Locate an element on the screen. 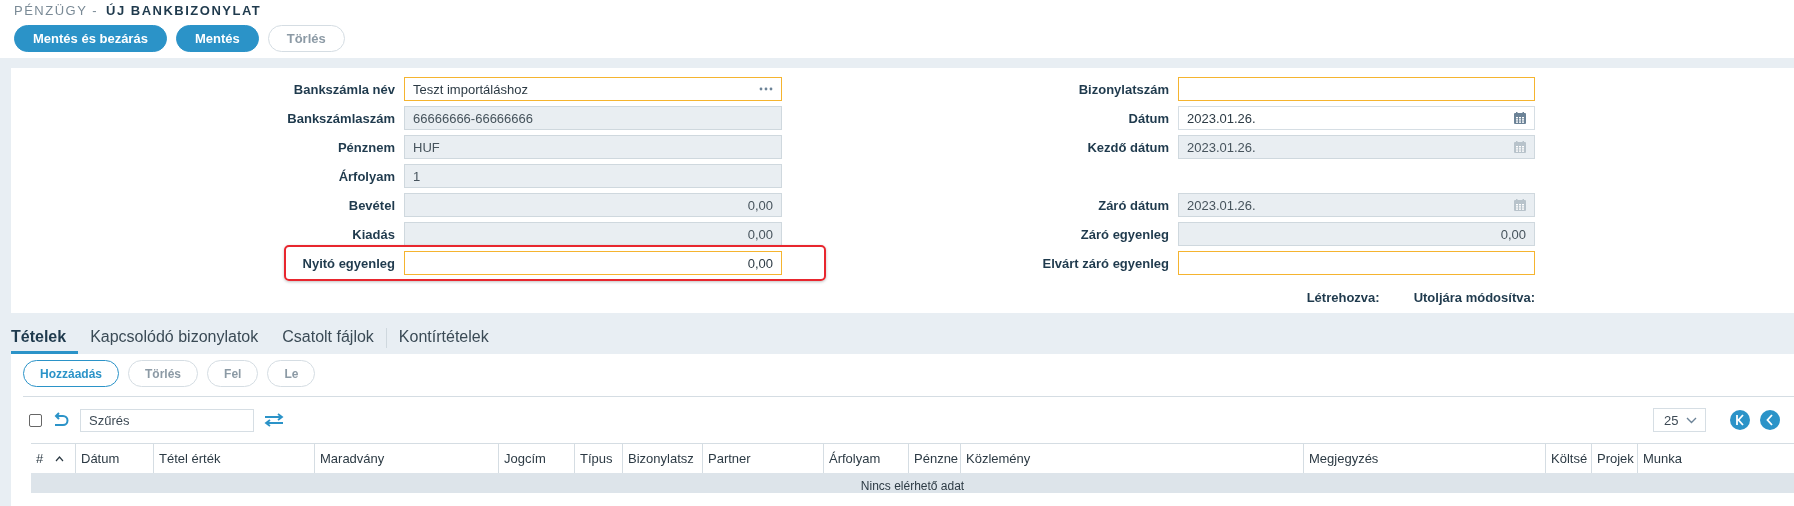  select-all-checkbox is located at coordinates (35, 420).